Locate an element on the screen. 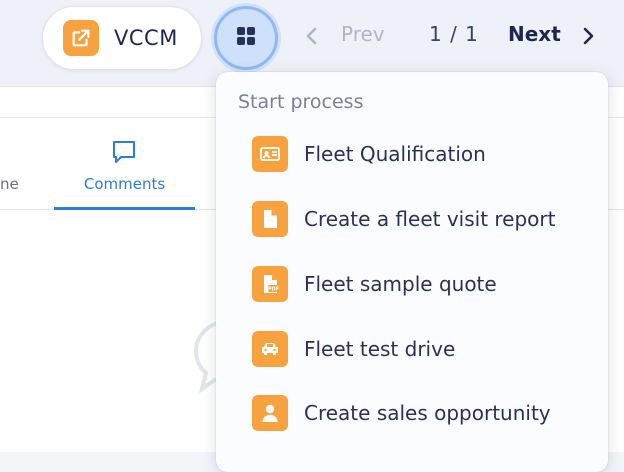  menu-item-fleet-test-drive: Fleet test drive is located at coordinates (422, 349).